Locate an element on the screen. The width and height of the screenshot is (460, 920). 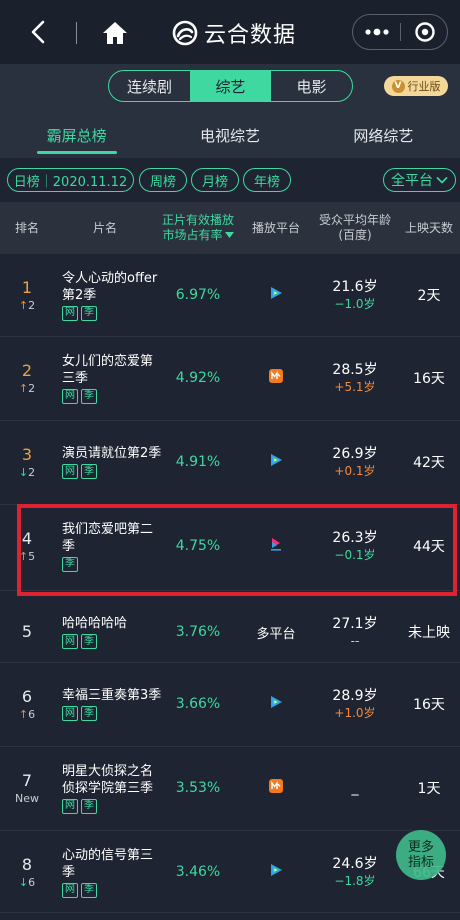
sub-tab-tv-variety: 电视综艺 is located at coordinates (229, 135).